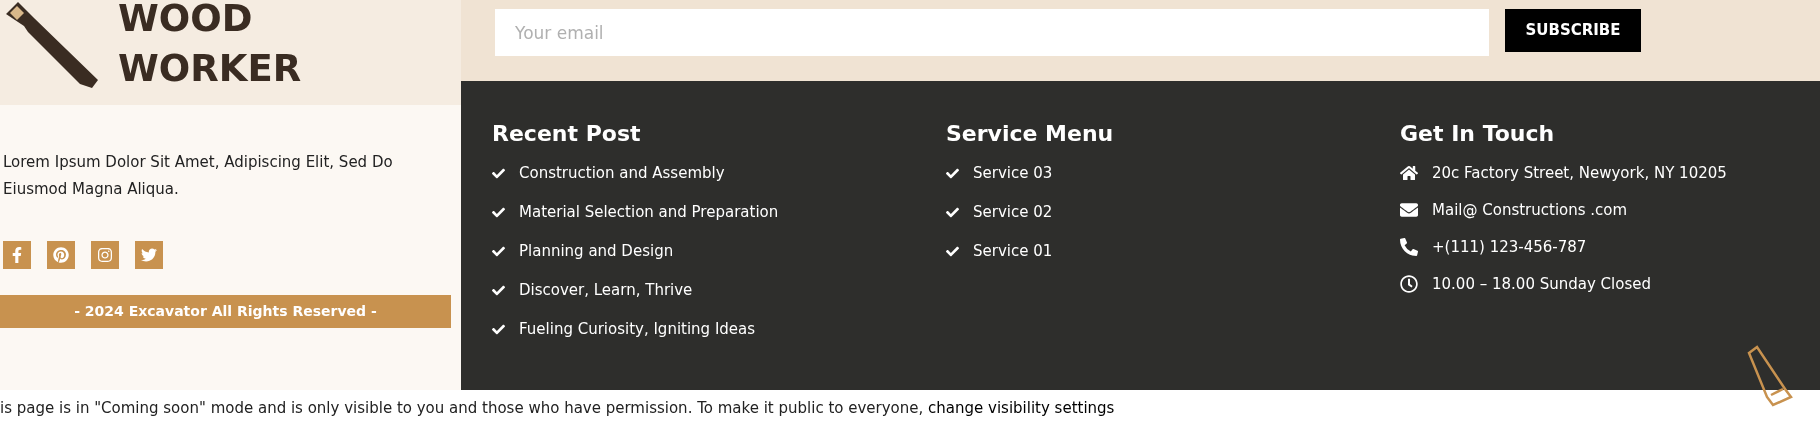 The image size is (1820, 421). I want to click on twitter-icon, so click(149, 255).